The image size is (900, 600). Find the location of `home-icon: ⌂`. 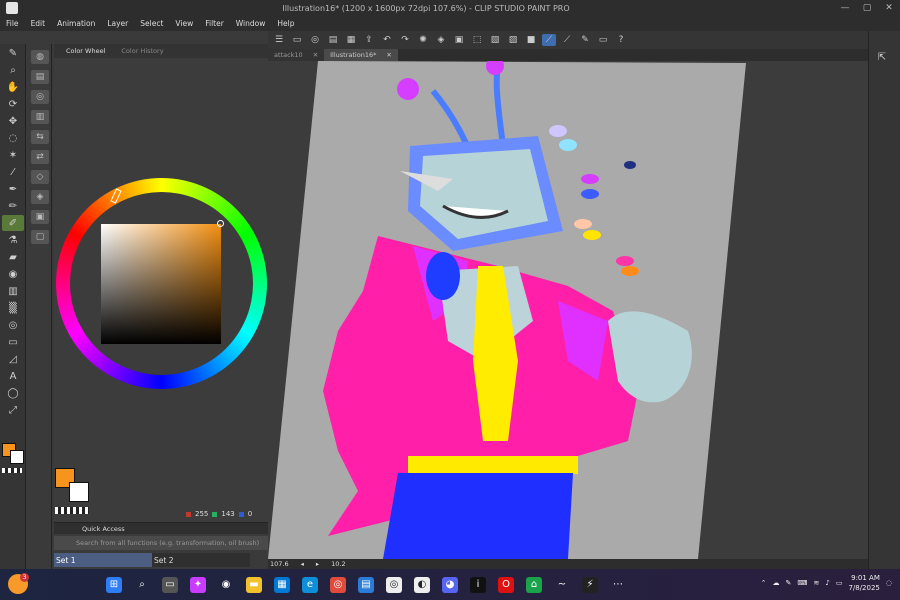

home-icon: ⌂ is located at coordinates (534, 584).